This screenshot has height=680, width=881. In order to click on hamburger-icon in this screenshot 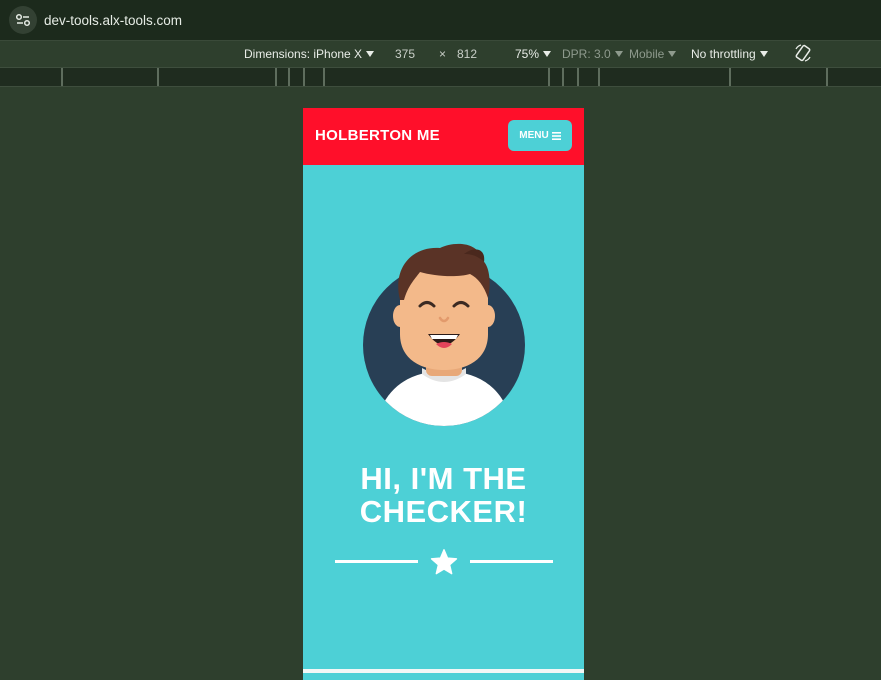, I will do `click(556, 135)`.